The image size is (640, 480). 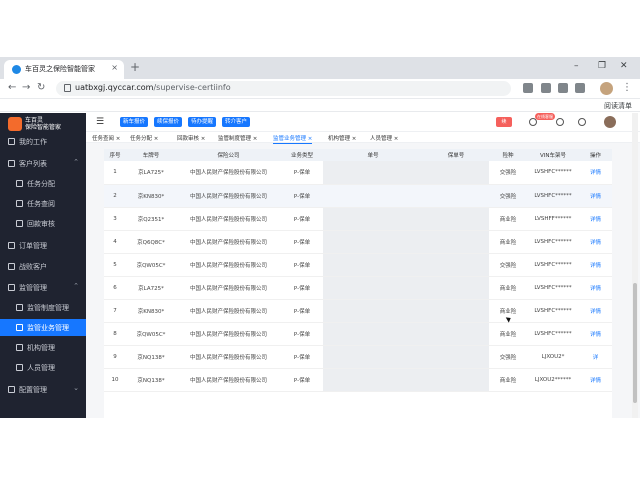 What do you see at coordinates (43, 141) in the screenshot?
I see `sidebar-item-my-work: 我的工作` at bounding box center [43, 141].